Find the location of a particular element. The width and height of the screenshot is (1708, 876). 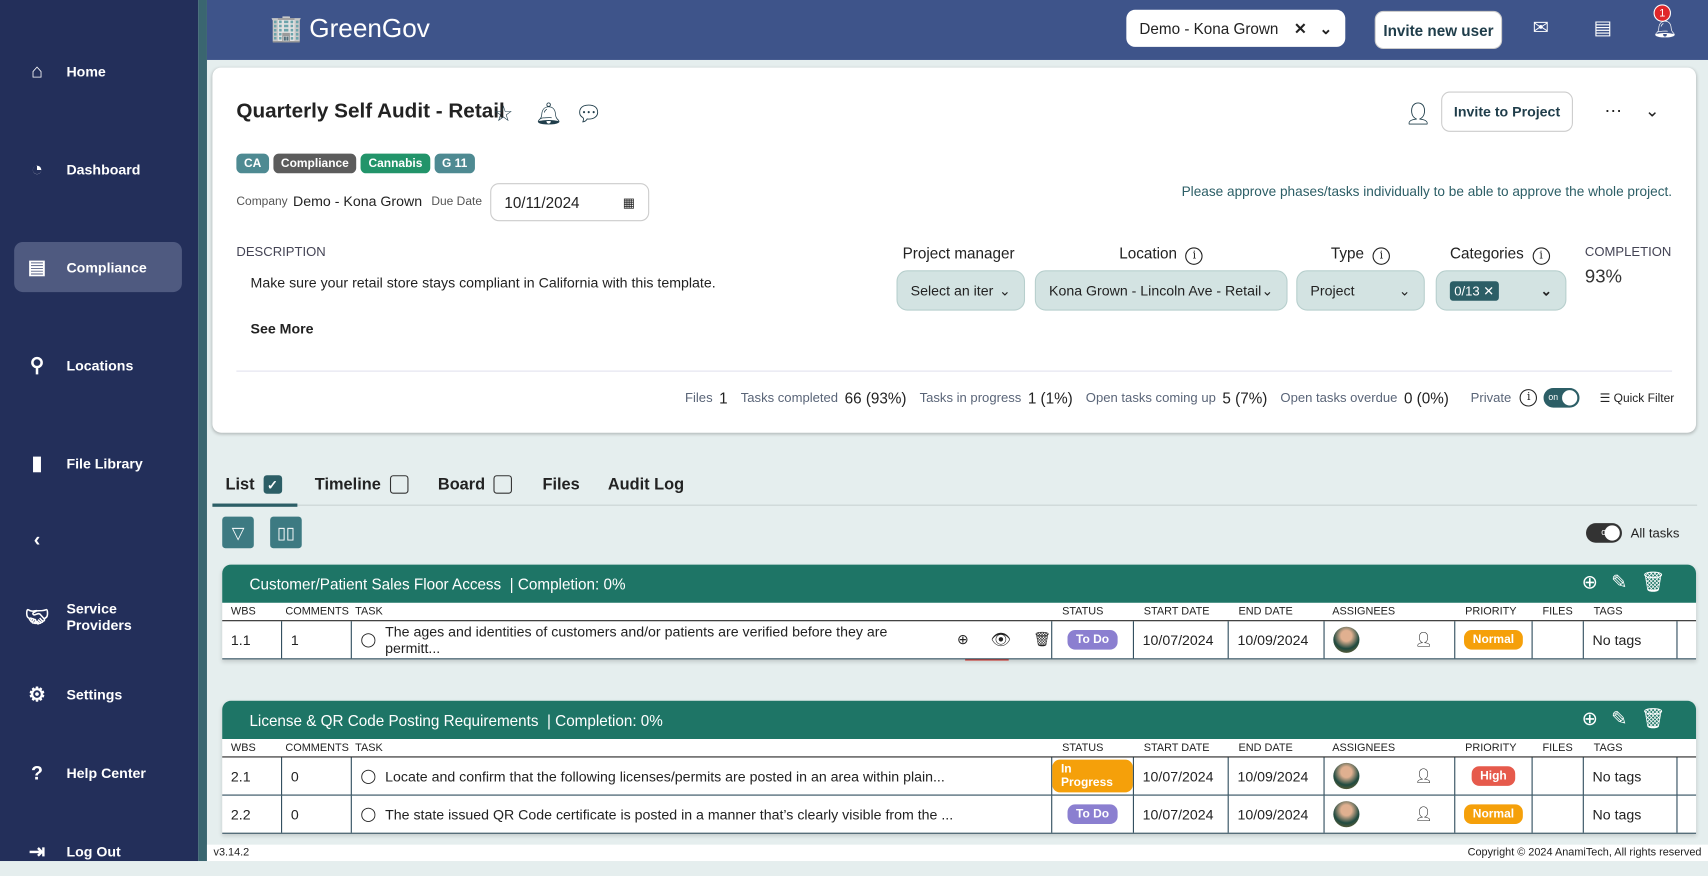

invite-to-project-button: Invite to Project is located at coordinates (1507, 111).